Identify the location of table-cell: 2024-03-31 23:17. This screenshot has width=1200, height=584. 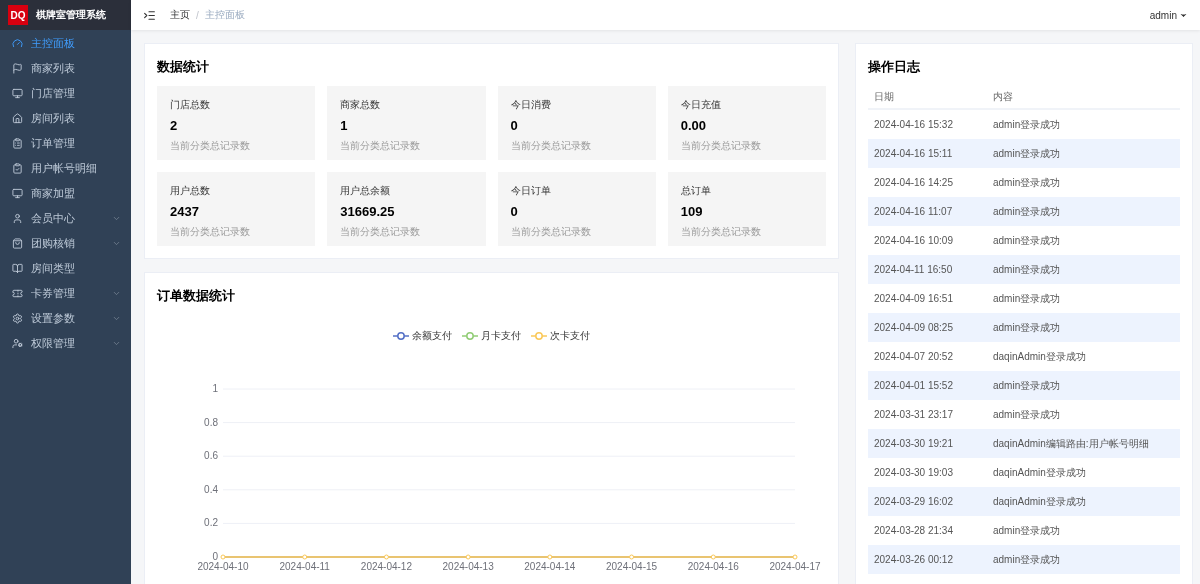
(927, 414).